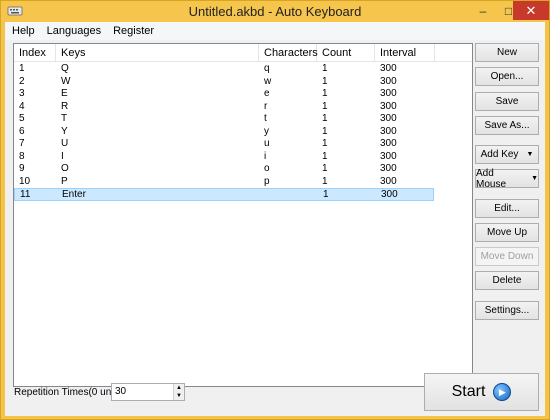 Image resolution: width=550 pixels, height=420 pixels. I want to click on menu-bar: Help Languages Register, so click(275, 31).